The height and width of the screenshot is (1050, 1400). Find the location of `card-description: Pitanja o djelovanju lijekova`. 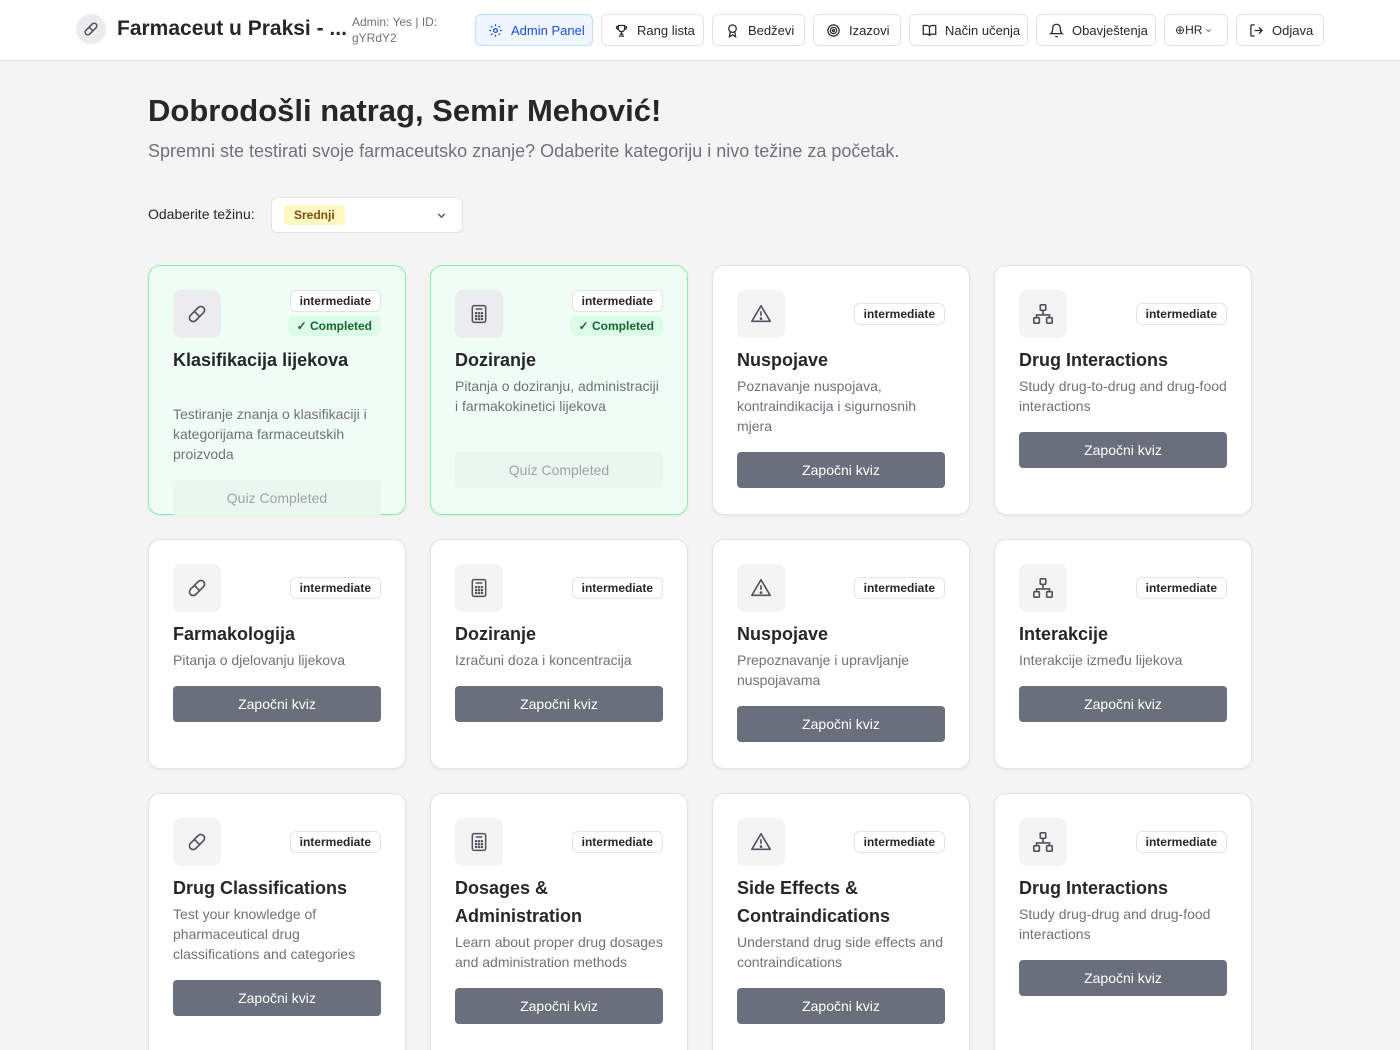

card-description: Pitanja o djelovanju lijekova is located at coordinates (259, 660).